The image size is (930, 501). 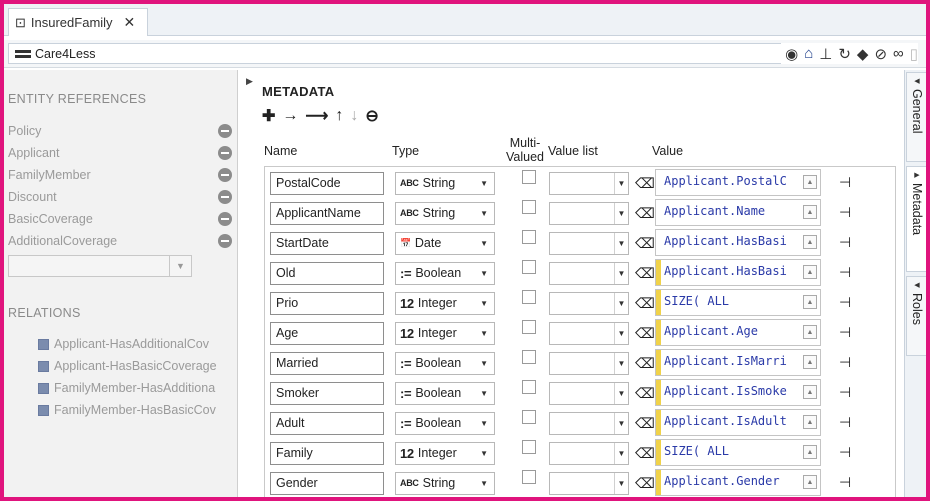 I want to click on close-icon: ✕, so click(x=130, y=22).